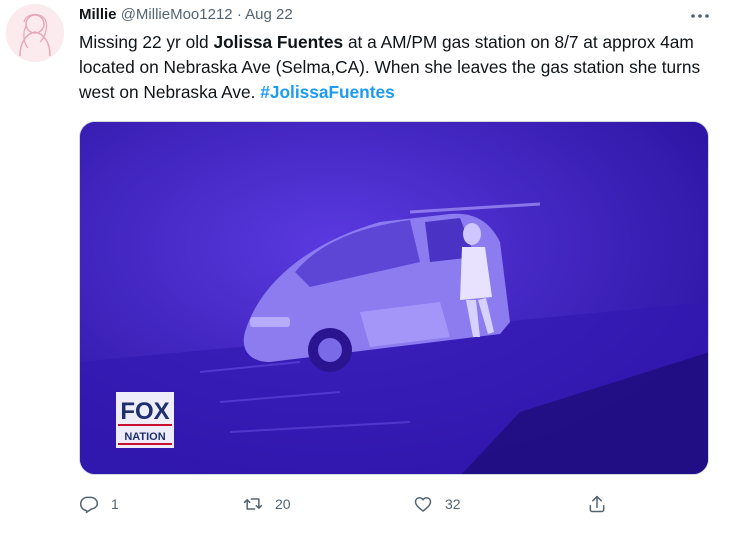 The width and height of the screenshot is (736, 533). Describe the element at coordinates (453, 504) in the screenshot. I see `like-count: 32` at that location.